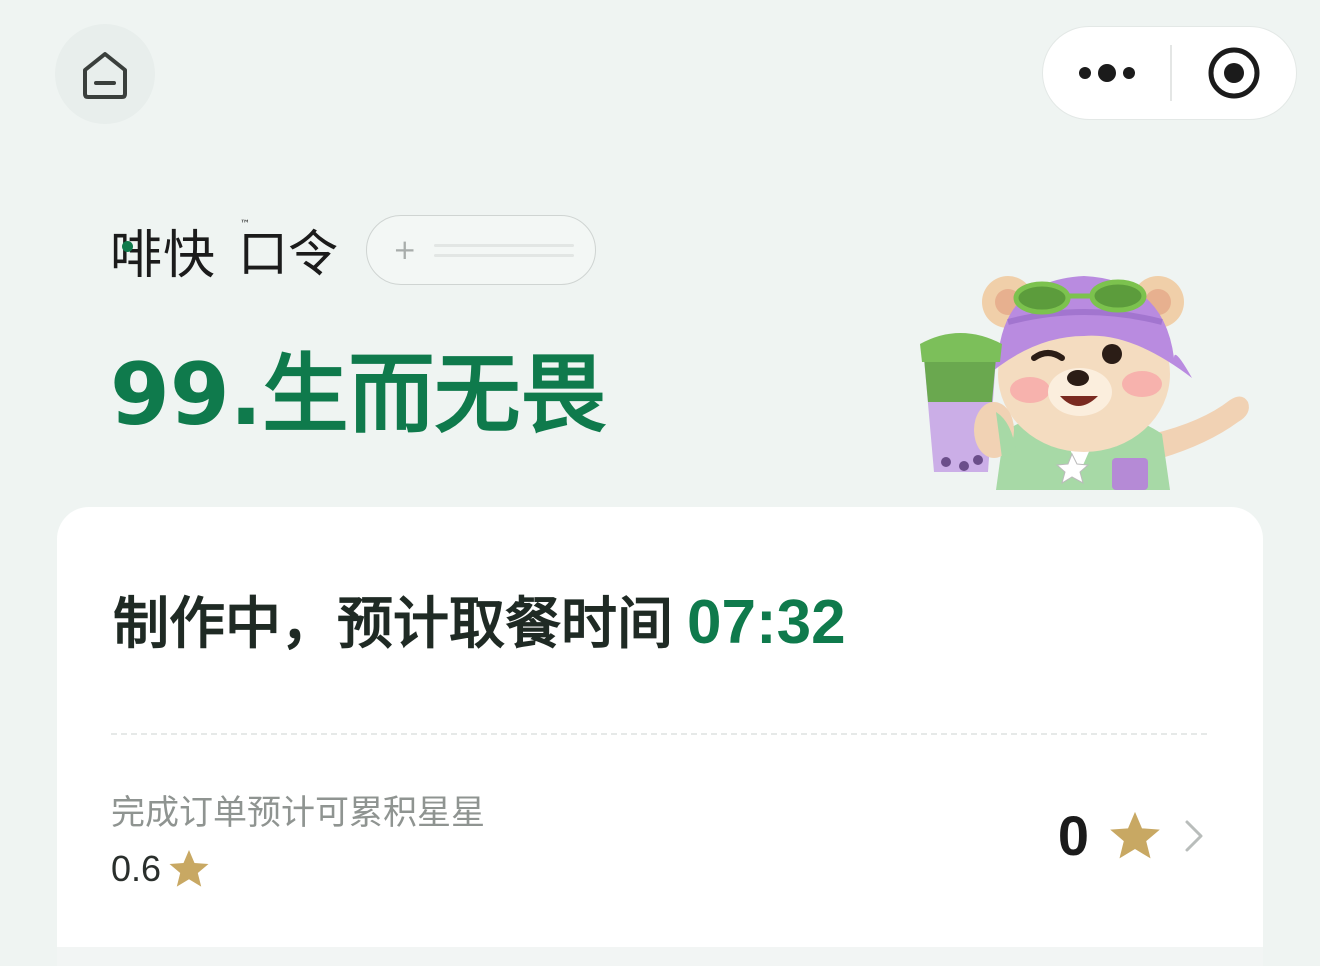 The height and width of the screenshot is (966, 1320). Describe the element at coordinates (405, 249) in the screenshot. I see `plus-icon: +` at that location.